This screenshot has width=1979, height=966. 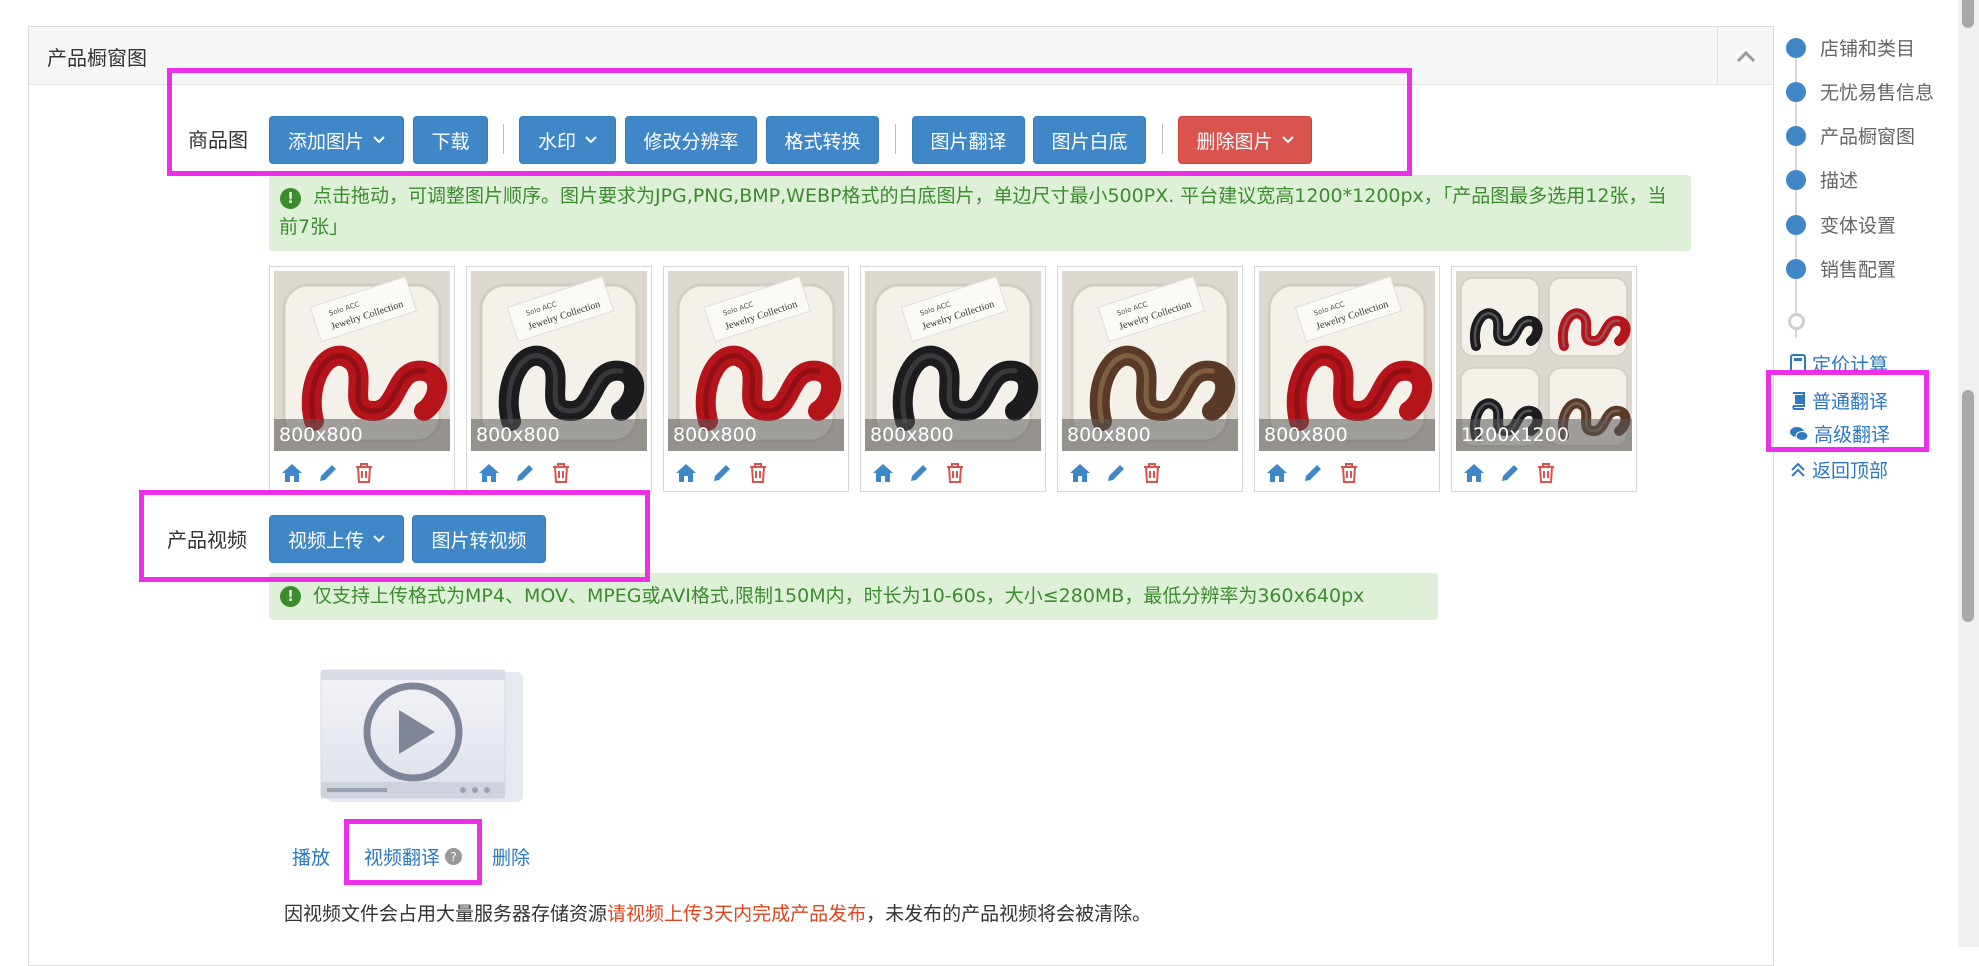 I want to click on scrollbar-thumb, so click(x=1968, y=506).